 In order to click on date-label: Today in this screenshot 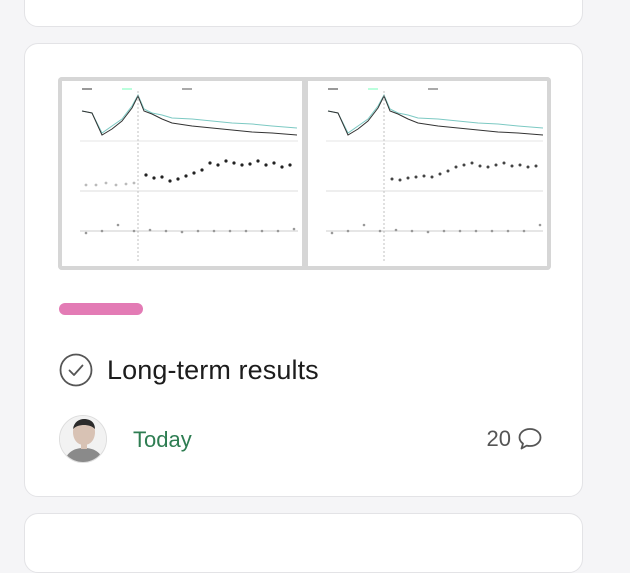, I will do `click(162, 439)`.